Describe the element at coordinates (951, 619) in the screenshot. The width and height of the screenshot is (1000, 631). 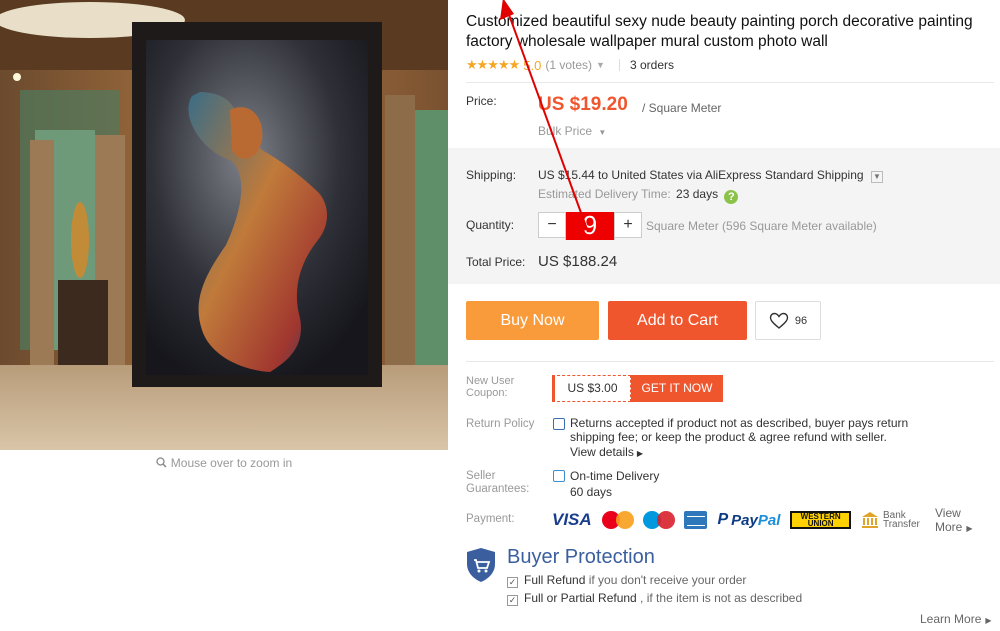
I see `learn-more-label: Learn More` at that location.